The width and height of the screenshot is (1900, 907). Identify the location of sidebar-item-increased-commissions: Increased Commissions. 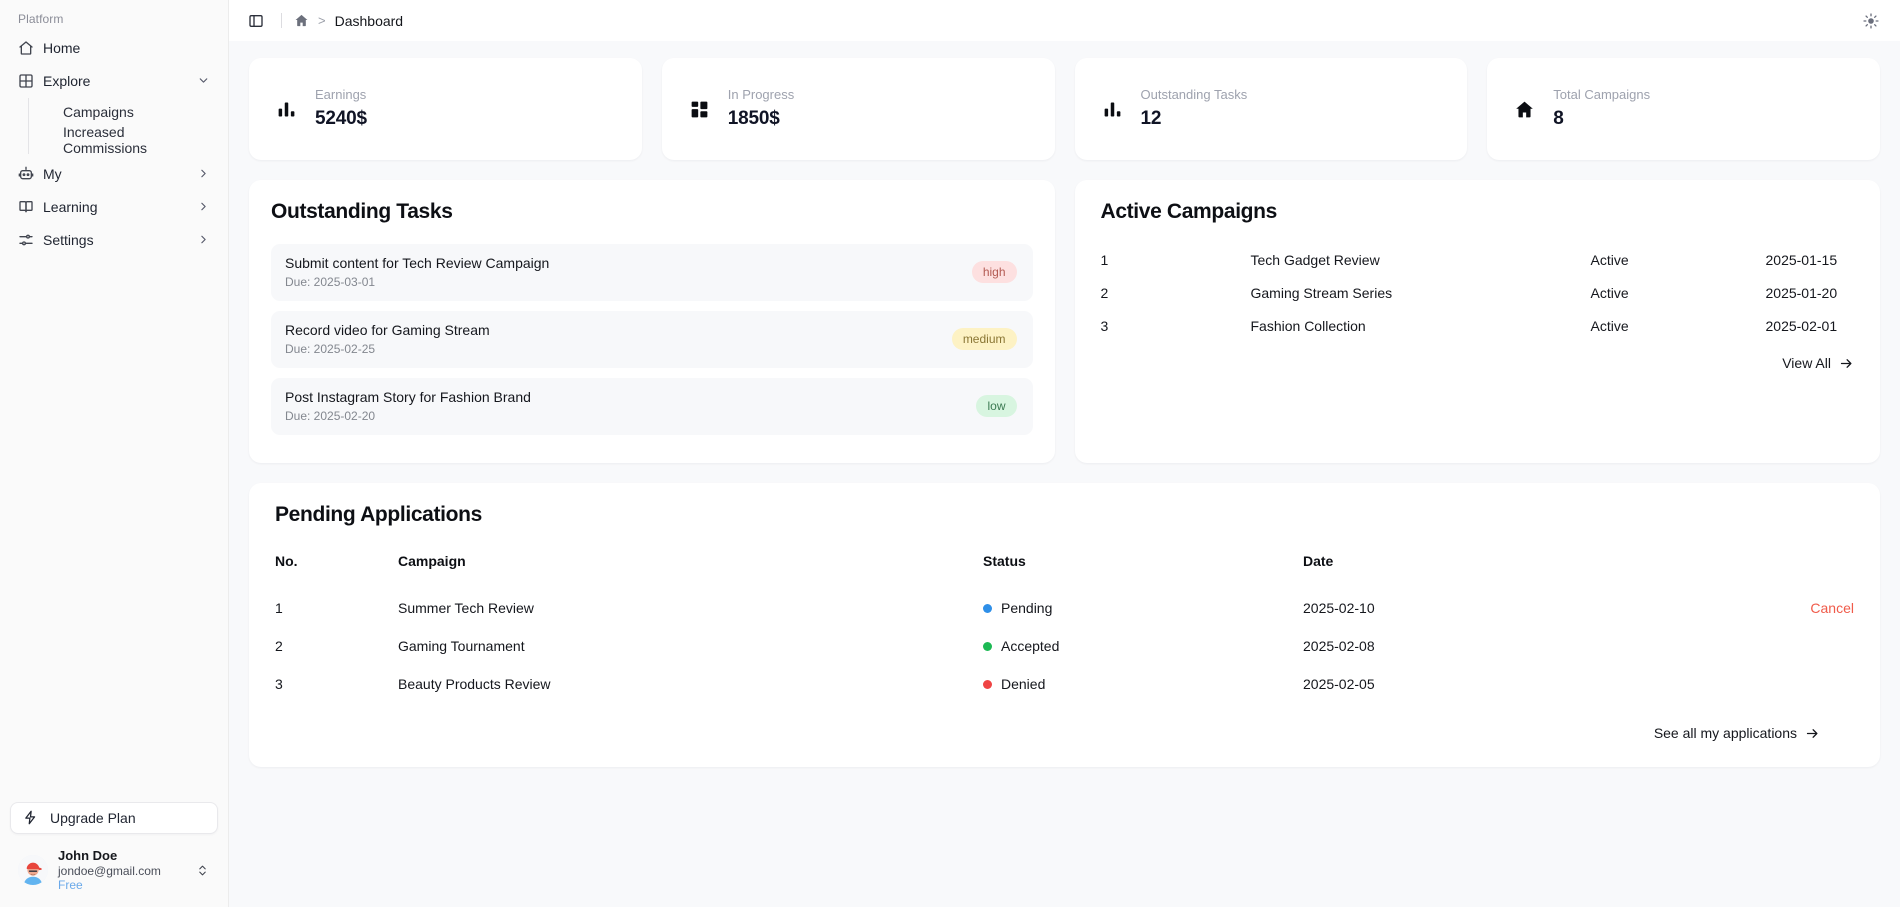
(136, 140).